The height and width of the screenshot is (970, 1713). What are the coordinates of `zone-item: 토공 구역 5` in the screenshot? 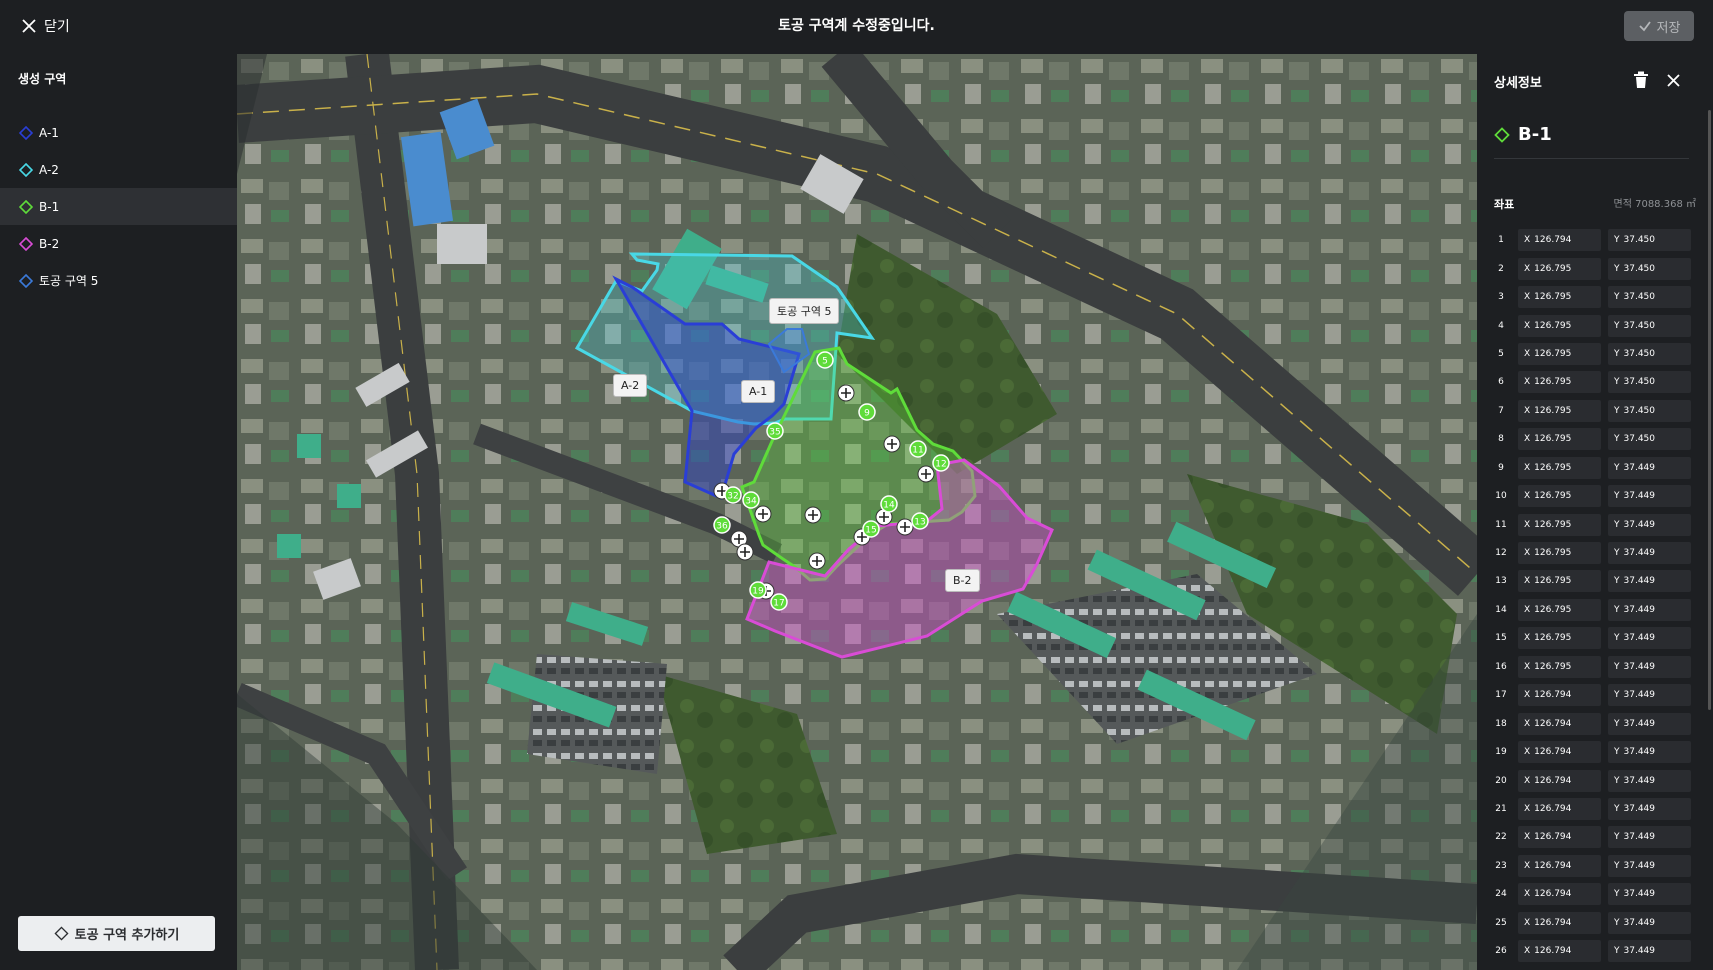 It's located at (118, 280).